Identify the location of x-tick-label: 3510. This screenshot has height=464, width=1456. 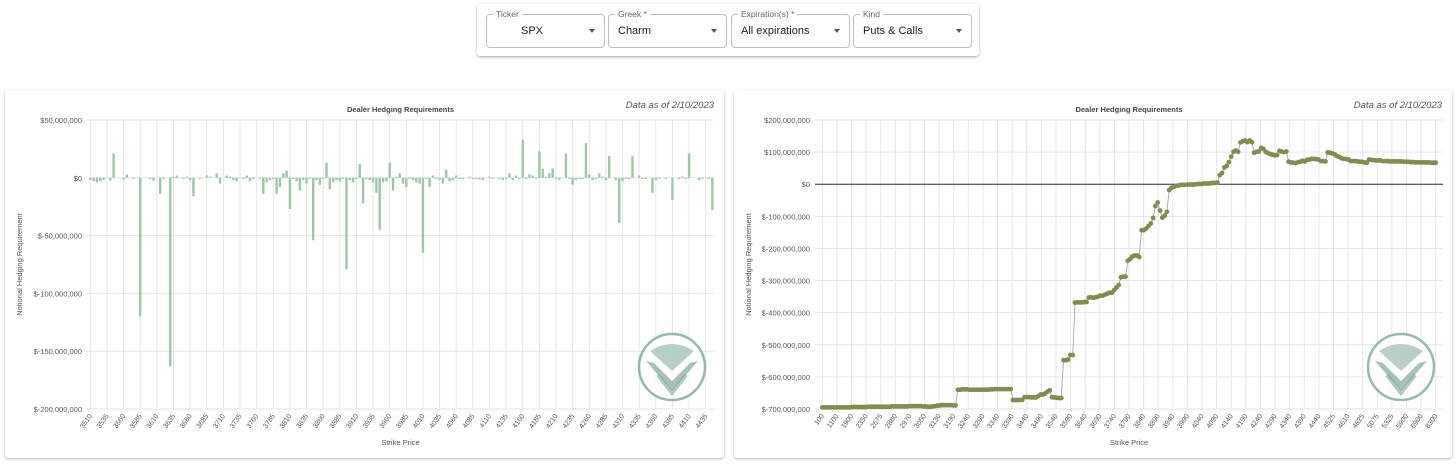
(86, 421).